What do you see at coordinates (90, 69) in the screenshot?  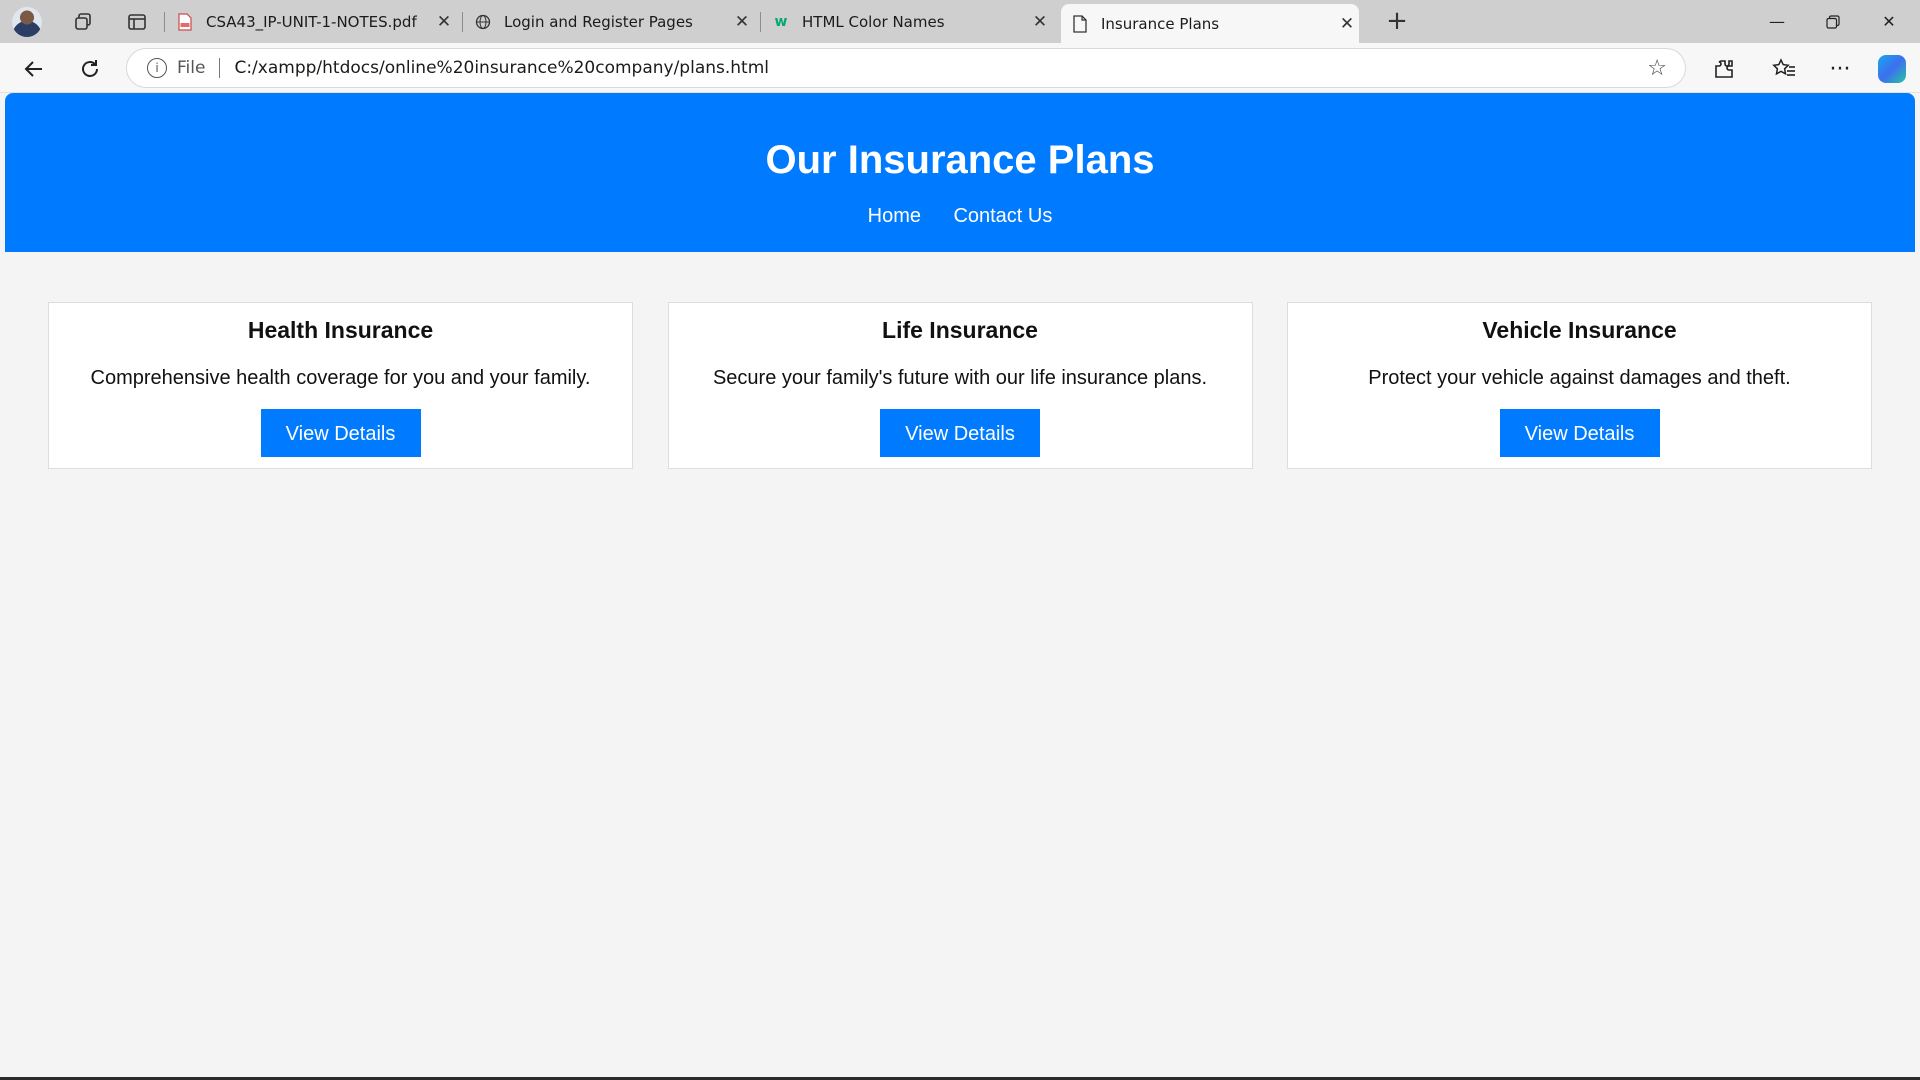 I see `refresh-button` at bounding box center [90, 69].